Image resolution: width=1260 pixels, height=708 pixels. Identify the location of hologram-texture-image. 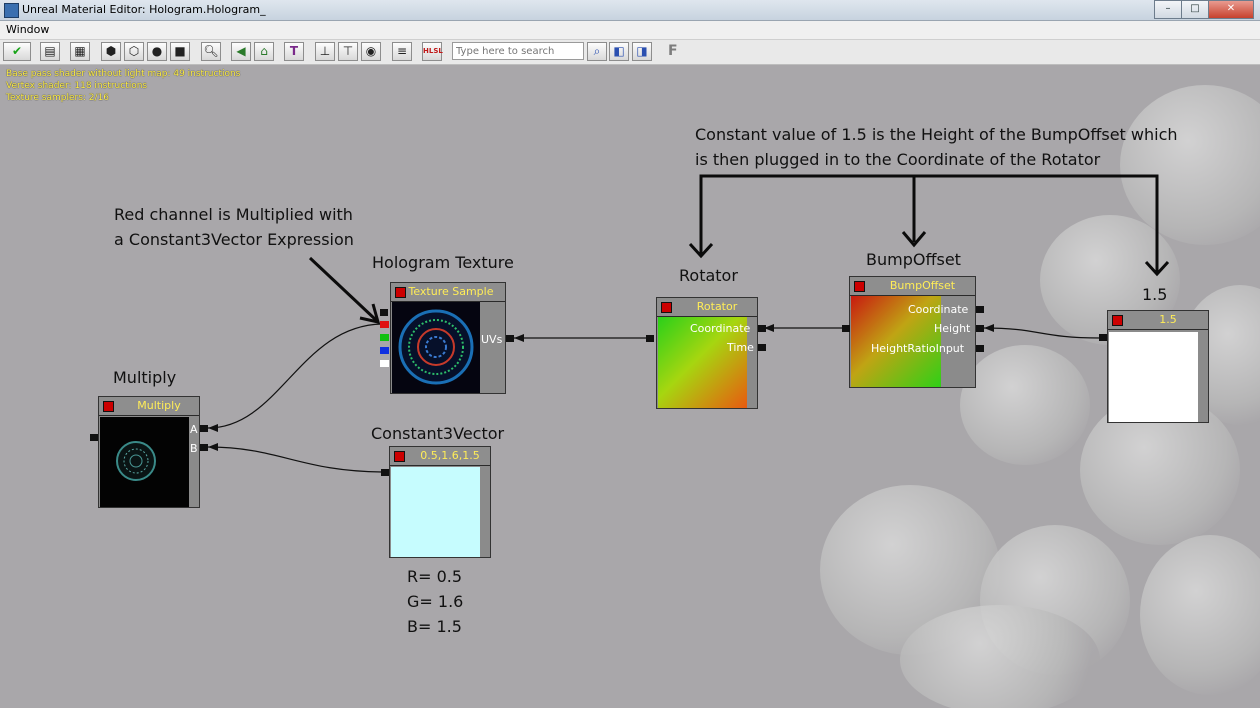
(436, 347).